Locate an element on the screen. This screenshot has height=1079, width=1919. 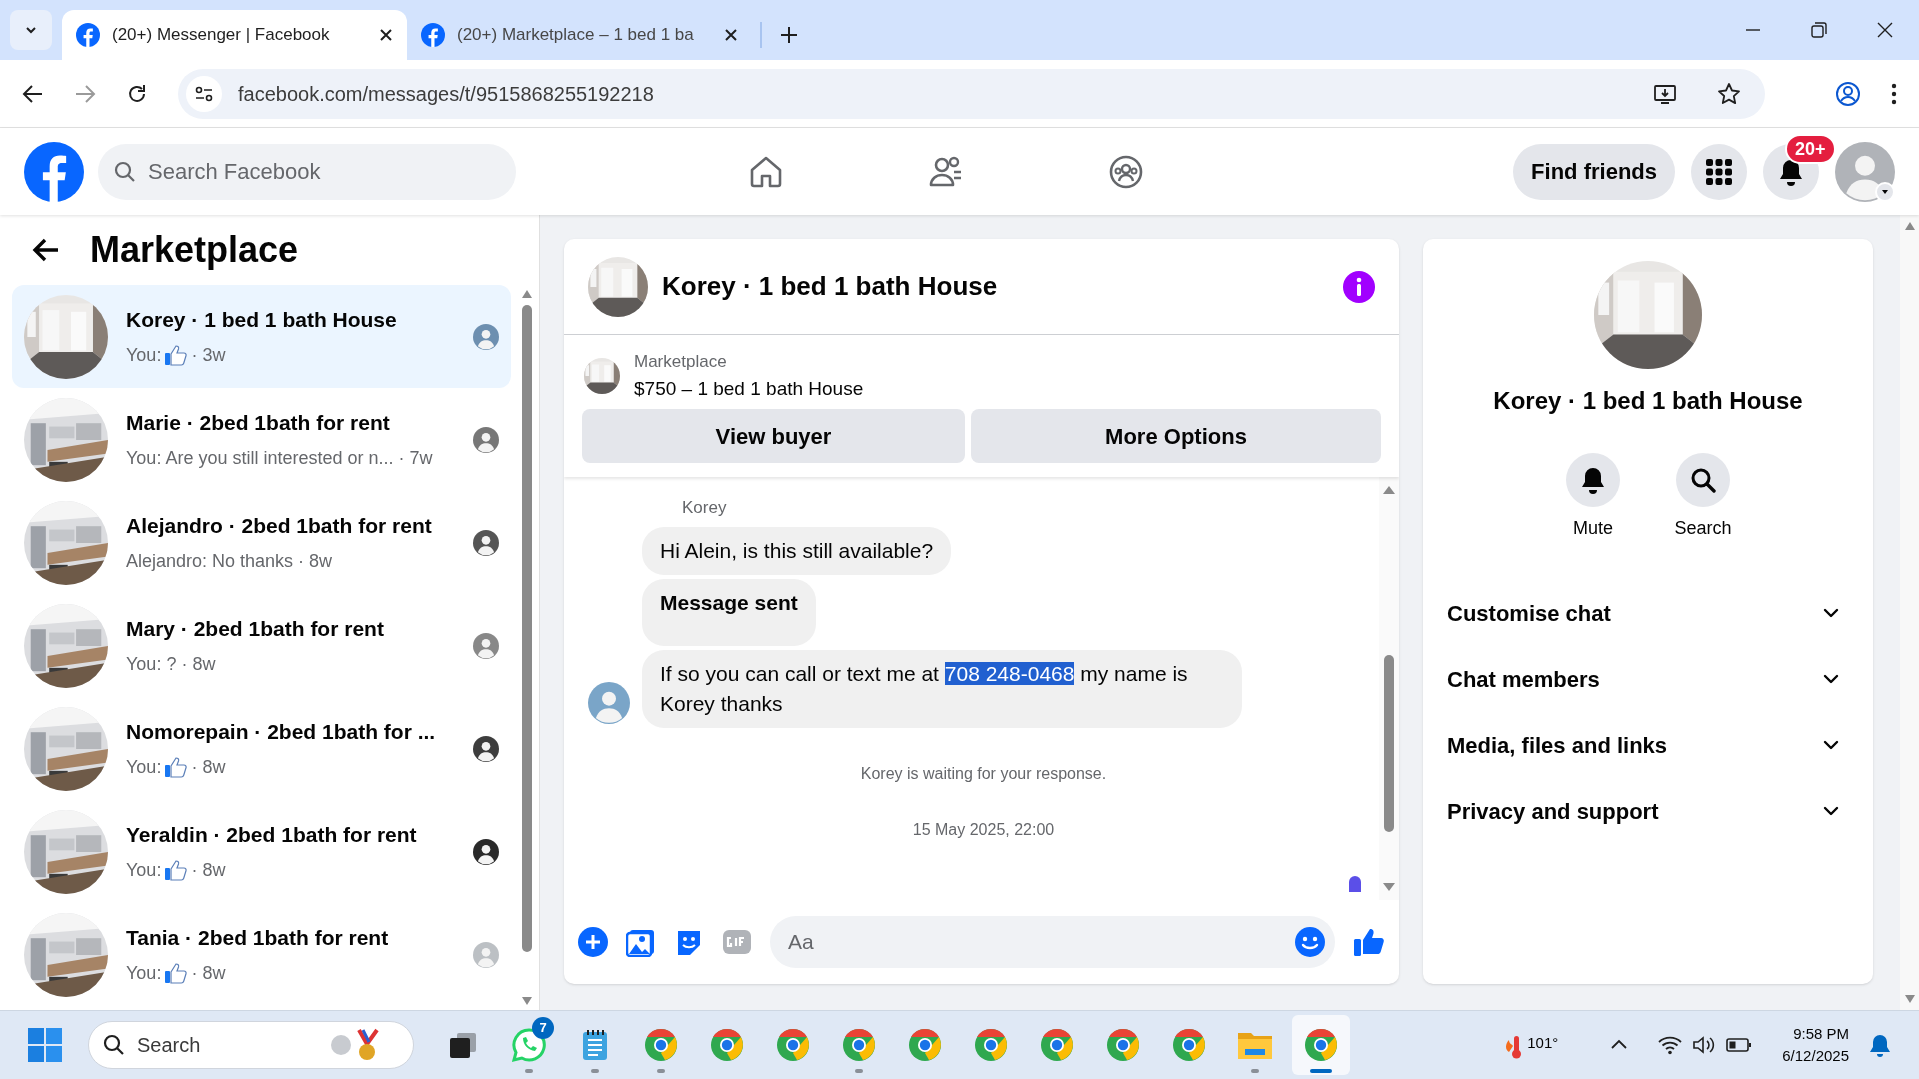
bookmark-star-icon is located at coordinates (1729, 93).